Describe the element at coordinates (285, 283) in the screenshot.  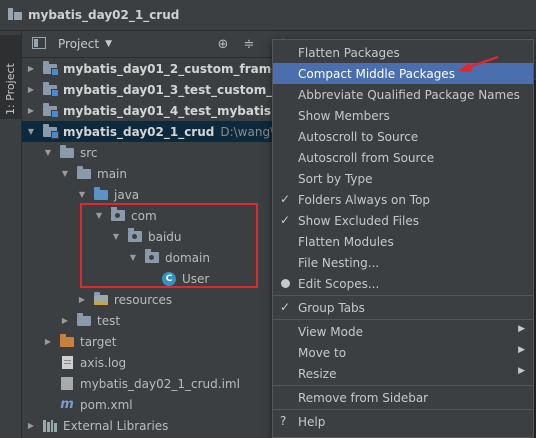
I see `radio-dot-icon` at that location.